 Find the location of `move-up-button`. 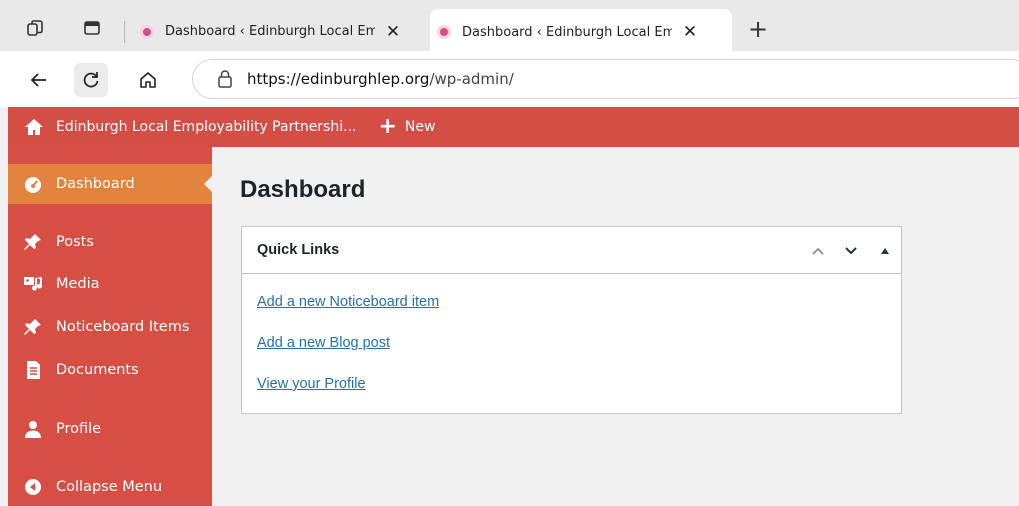

move-up-button is located at coordinates (818, 251).